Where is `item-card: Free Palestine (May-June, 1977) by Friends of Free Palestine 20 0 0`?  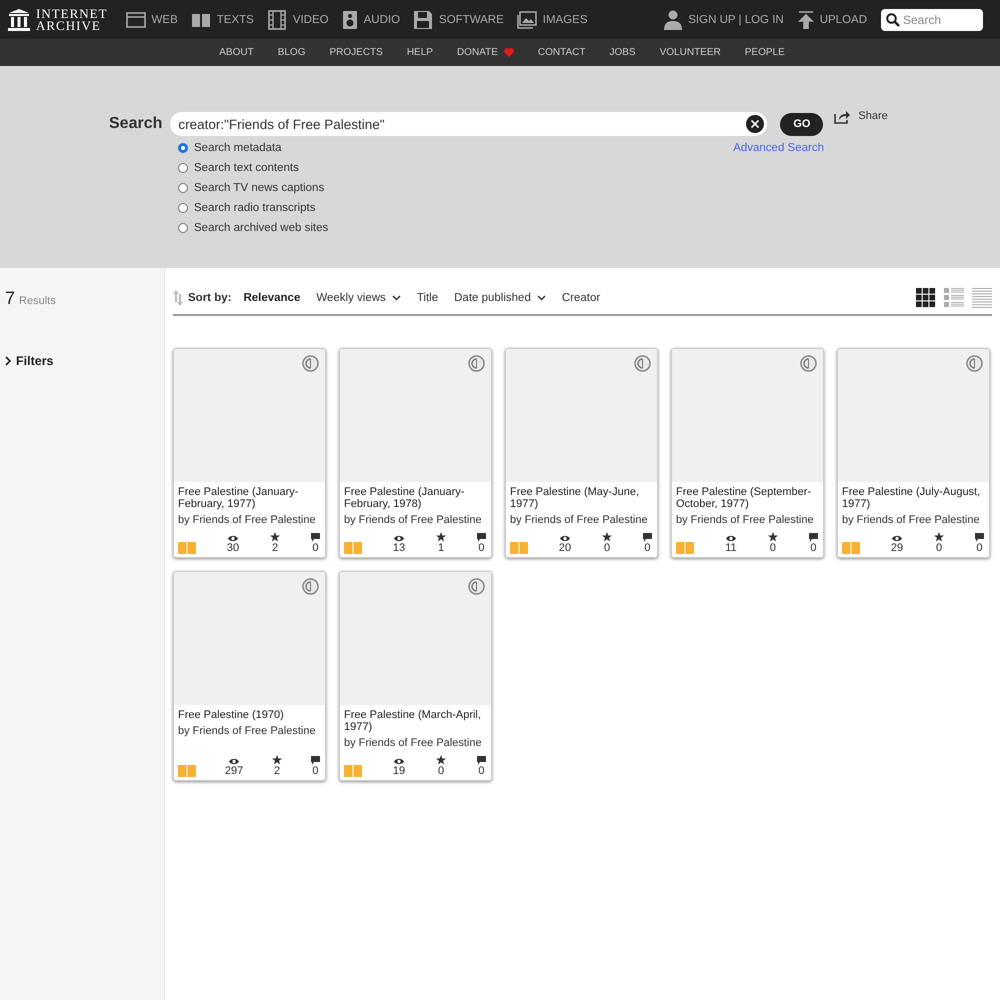 item-card: Free Palestine (May-June, 1977) by Friends of Free Palestine 20 0 0 is located at coordinates (581, 453).